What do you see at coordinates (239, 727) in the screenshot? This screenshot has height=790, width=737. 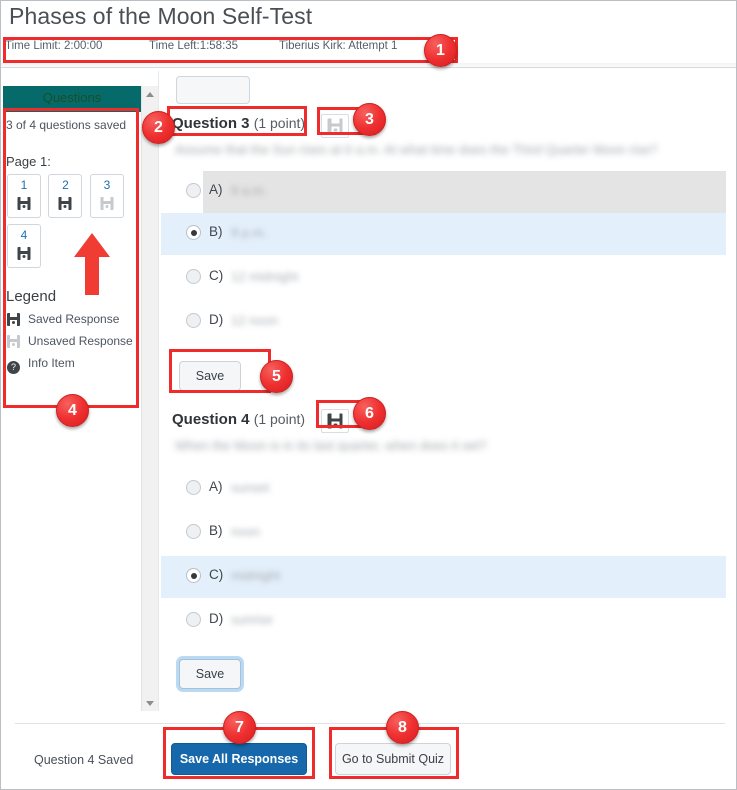 I see `annotation-badge-7: 7` at bounding box center [239, 727].